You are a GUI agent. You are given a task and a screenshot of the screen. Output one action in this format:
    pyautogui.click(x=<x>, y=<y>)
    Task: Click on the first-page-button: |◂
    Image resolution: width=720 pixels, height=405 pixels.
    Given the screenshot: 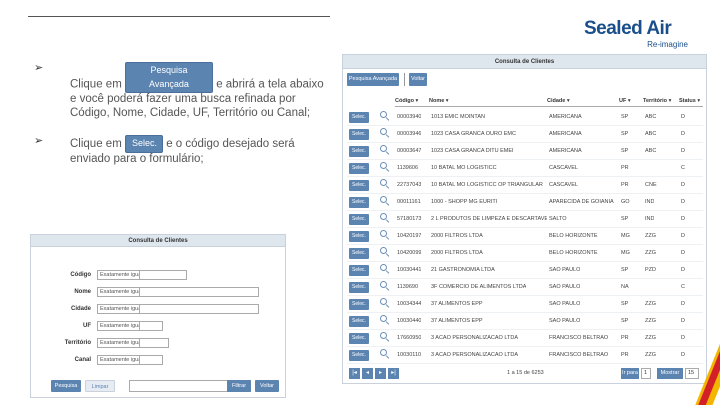 What is the action you would take?
    pyautogui.click(x=354, y=373)
    